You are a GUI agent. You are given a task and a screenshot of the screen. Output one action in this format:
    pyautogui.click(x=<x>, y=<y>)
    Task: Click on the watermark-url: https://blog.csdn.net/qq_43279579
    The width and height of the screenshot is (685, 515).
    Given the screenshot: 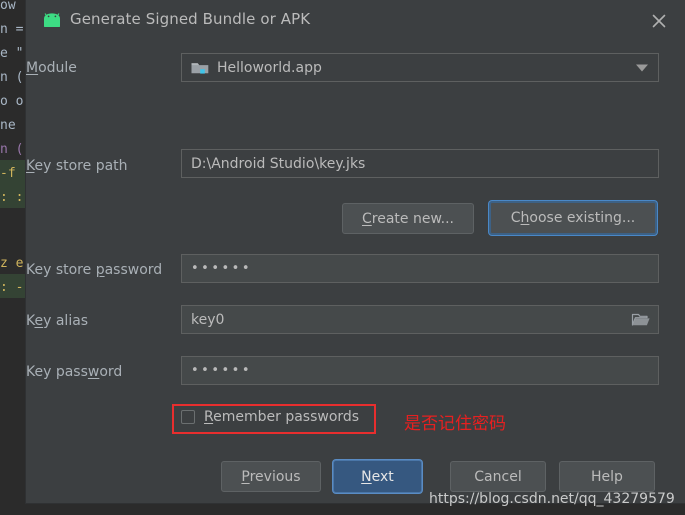 What is the action you would take?
    pyautogui.click(x=552, y=499)
    